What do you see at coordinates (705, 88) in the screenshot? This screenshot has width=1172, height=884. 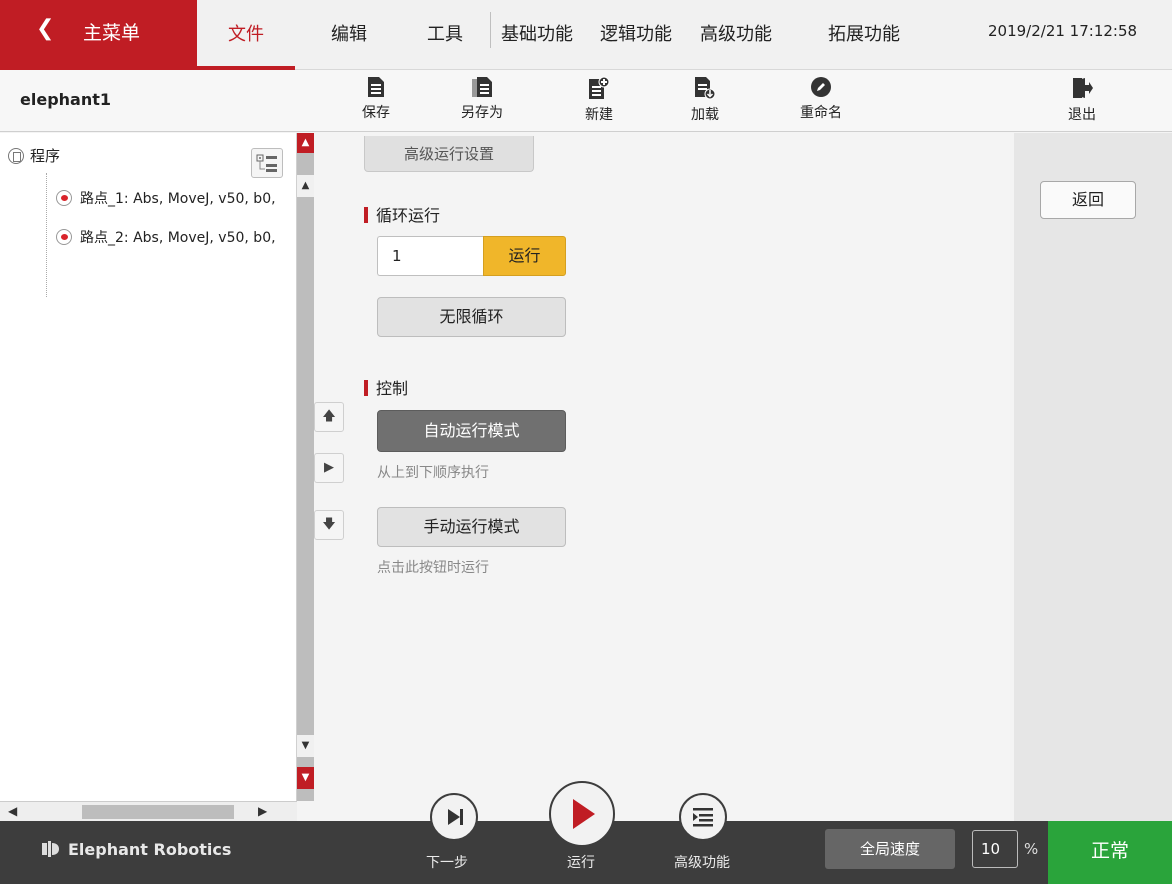 I see `load-file-icon` at bounding box center [705, 88].